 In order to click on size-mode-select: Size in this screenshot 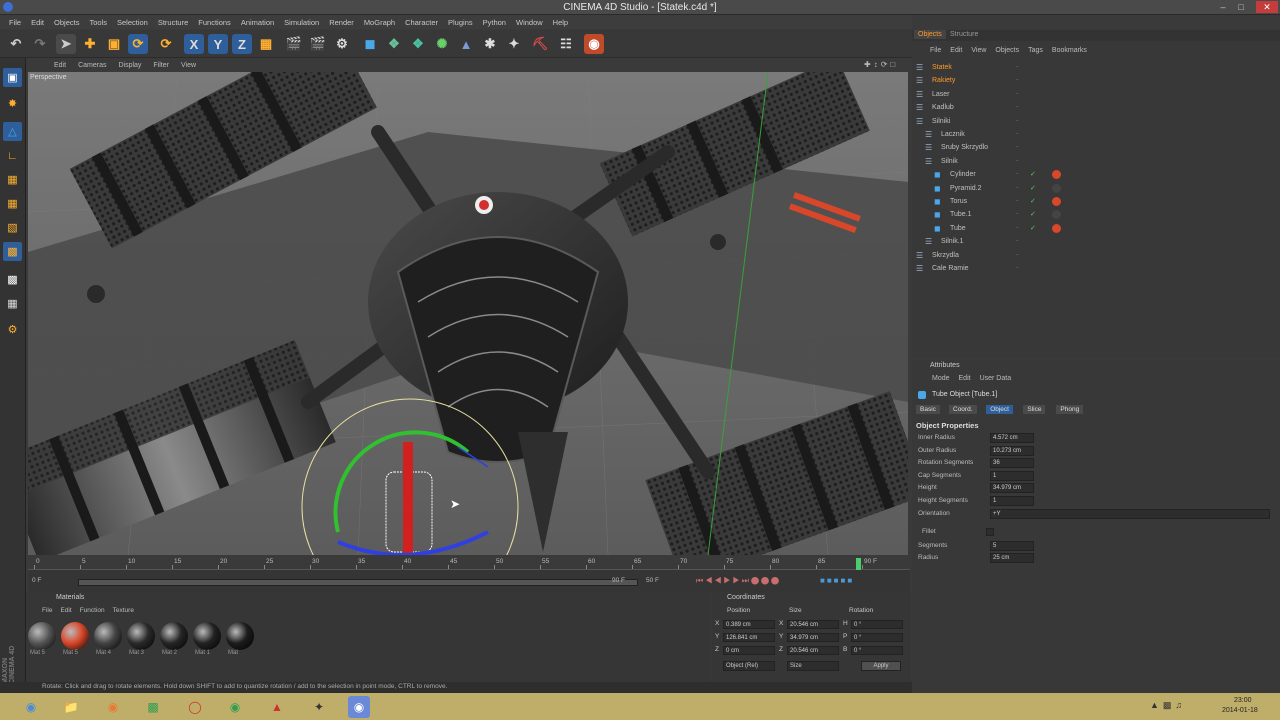, I will do `click(813, 666)`.